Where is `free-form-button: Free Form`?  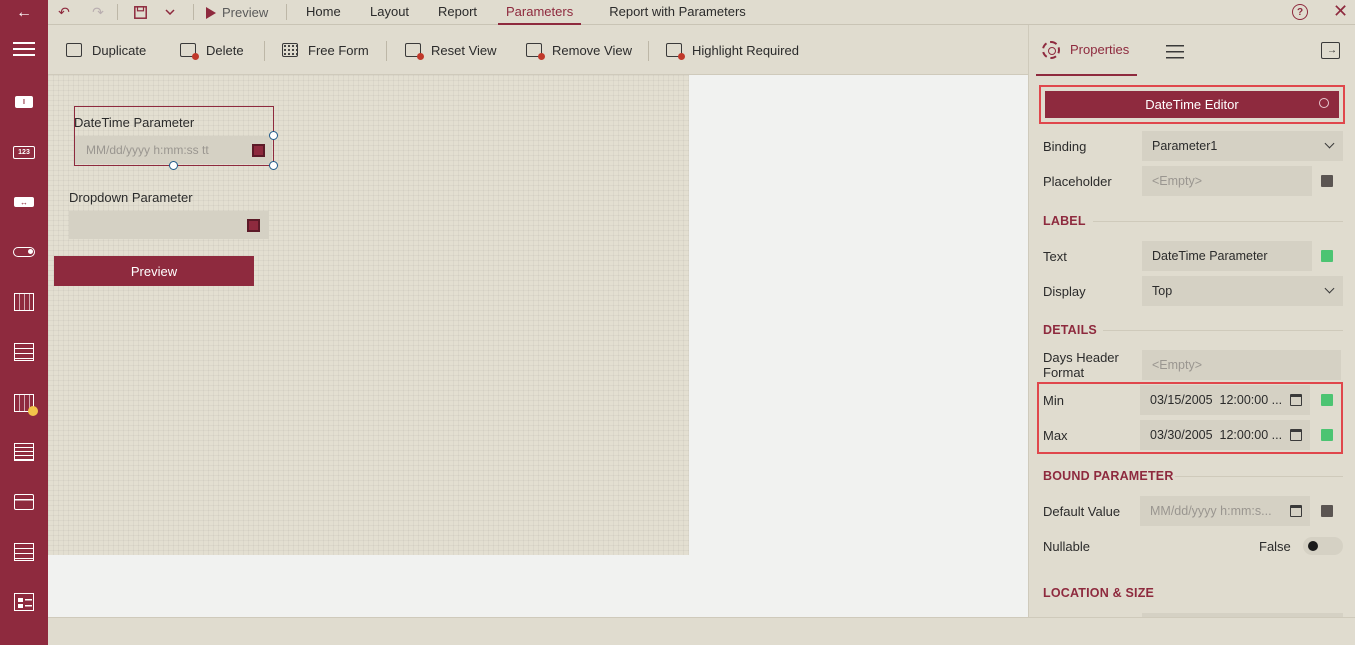
free-form-button: Free Form is located at coordinates (325, 50).